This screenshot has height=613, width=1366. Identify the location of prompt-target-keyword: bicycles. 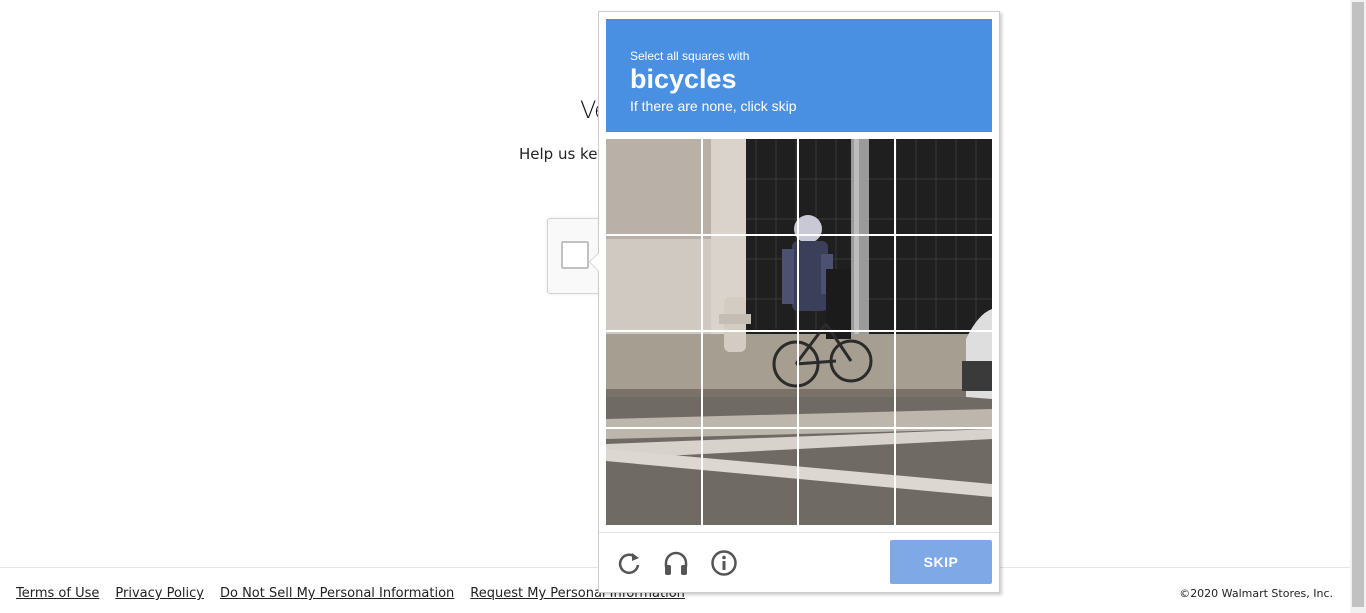
(683, 79).